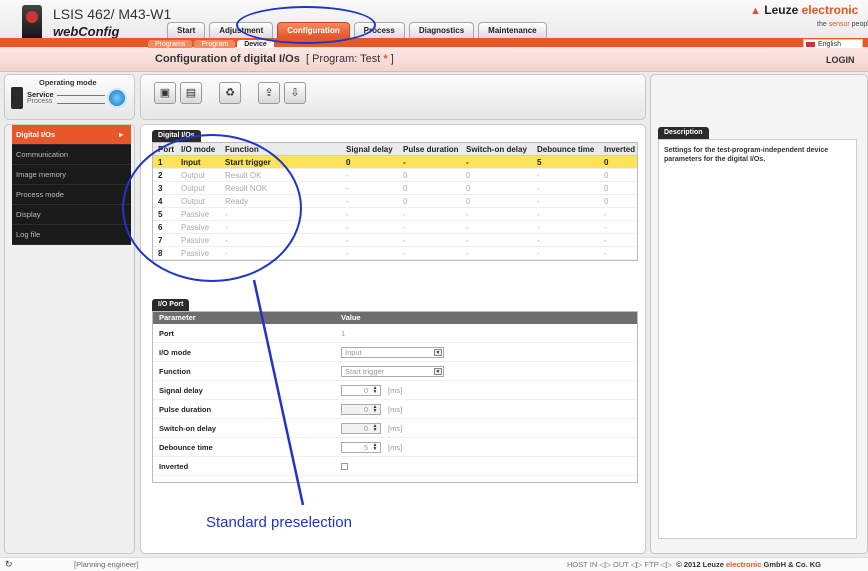  I want to click on annotation-pointer-line, so click(278, 392).